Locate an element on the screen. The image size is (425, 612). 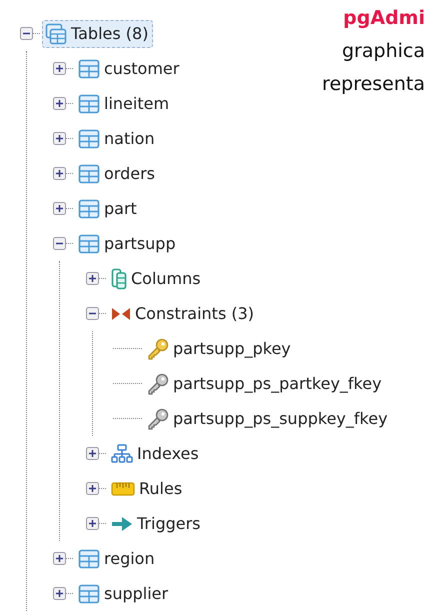
caption-text: graphica is located at coordinates (383, 51).